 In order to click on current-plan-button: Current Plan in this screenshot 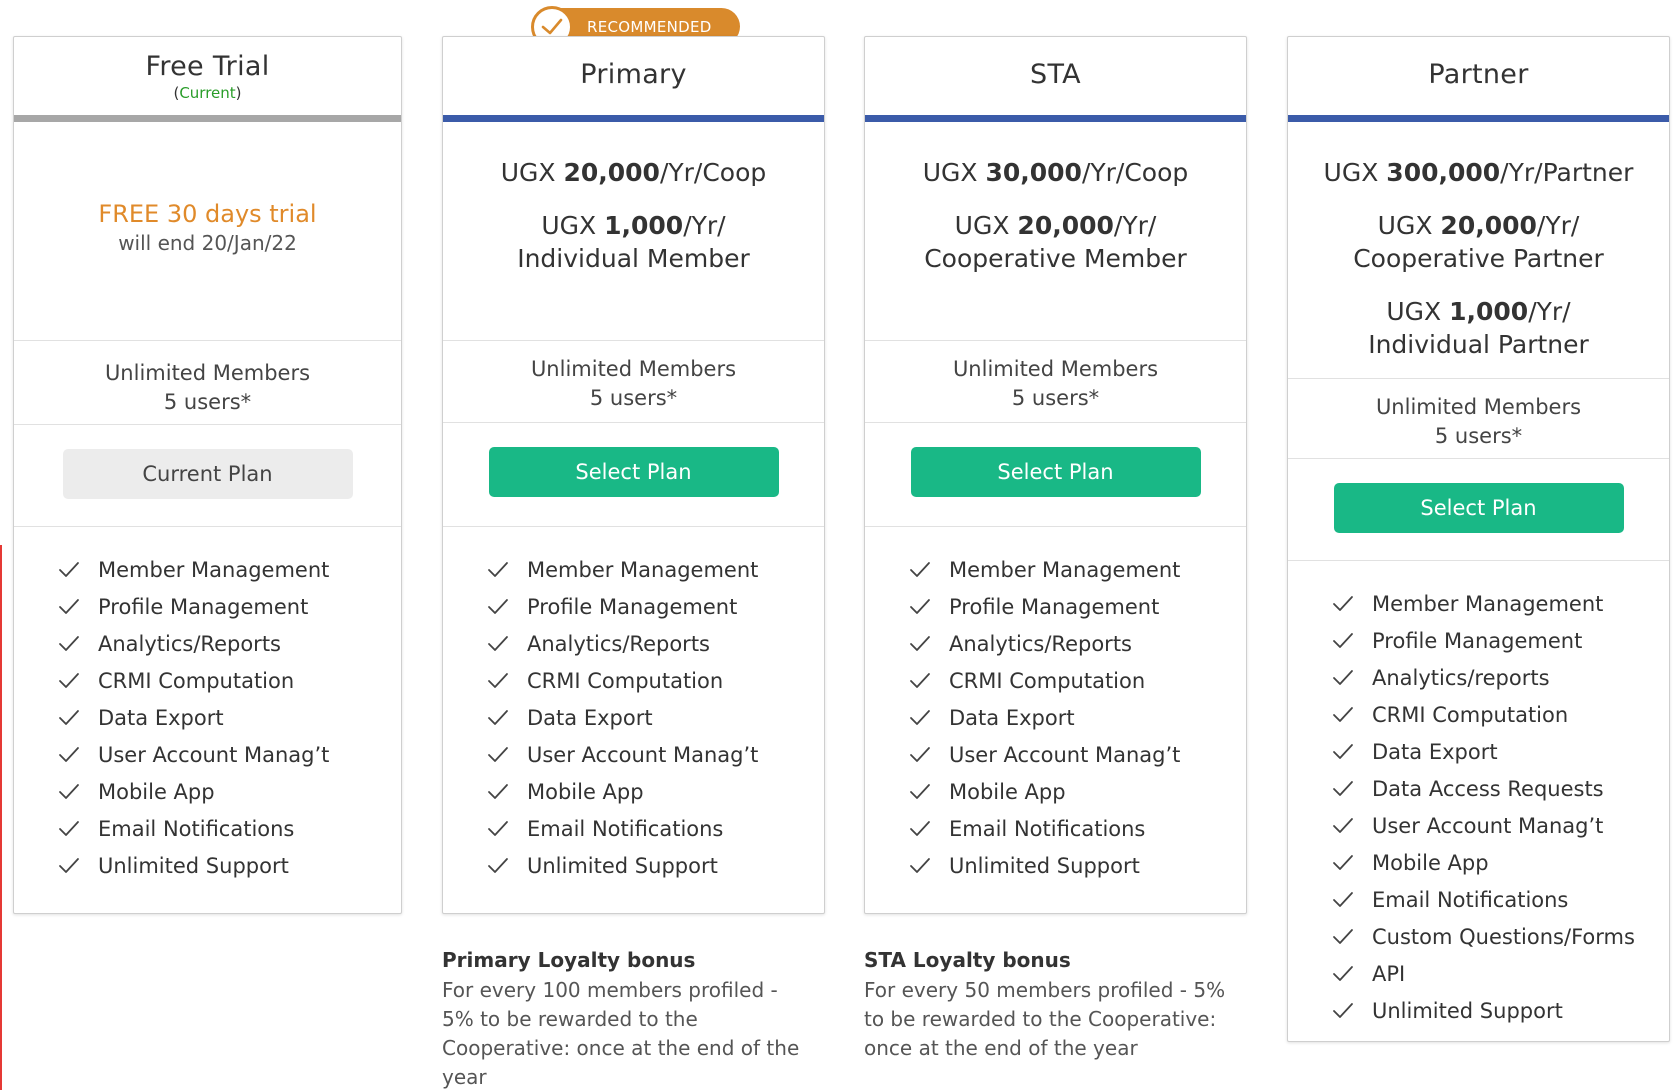, I will do `click(207, 474)`.